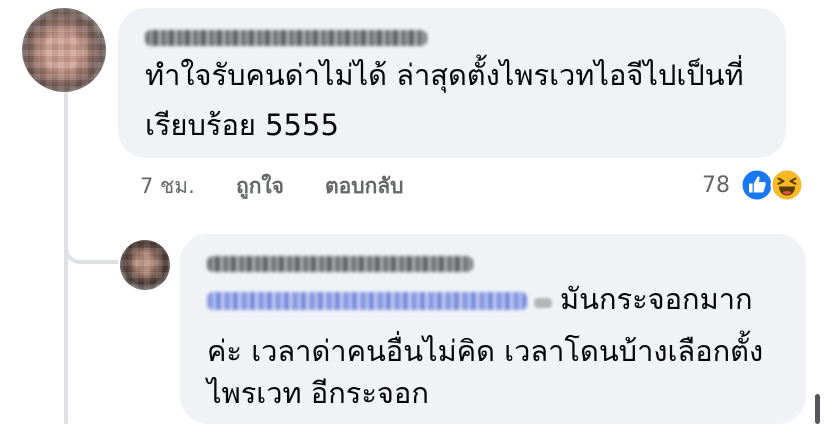 The height and width of the screenshot is (424, 828). What do you see at coordinates (91, 248) in the screenshot?
I see `reply-connector` at bounding box center [91, 248].